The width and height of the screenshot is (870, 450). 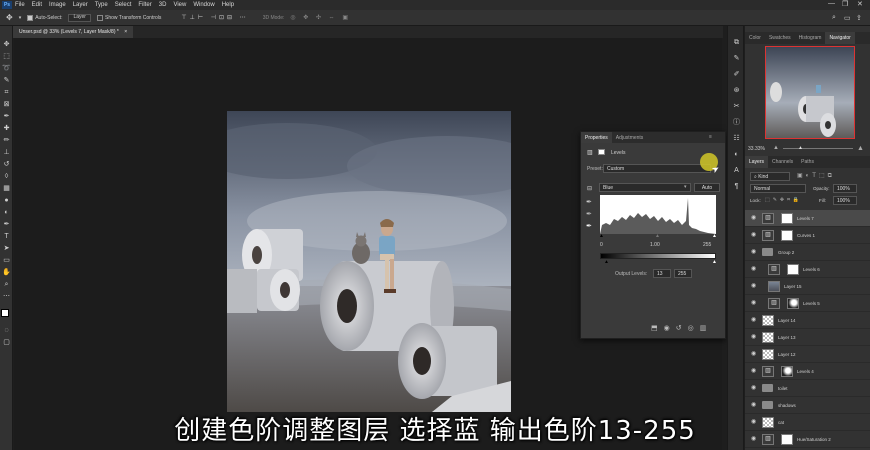 What do you see at coordinates (780, 38) in the screenshot?
I see `tab-swatches: Swatches` at bounding box center [780, 38].